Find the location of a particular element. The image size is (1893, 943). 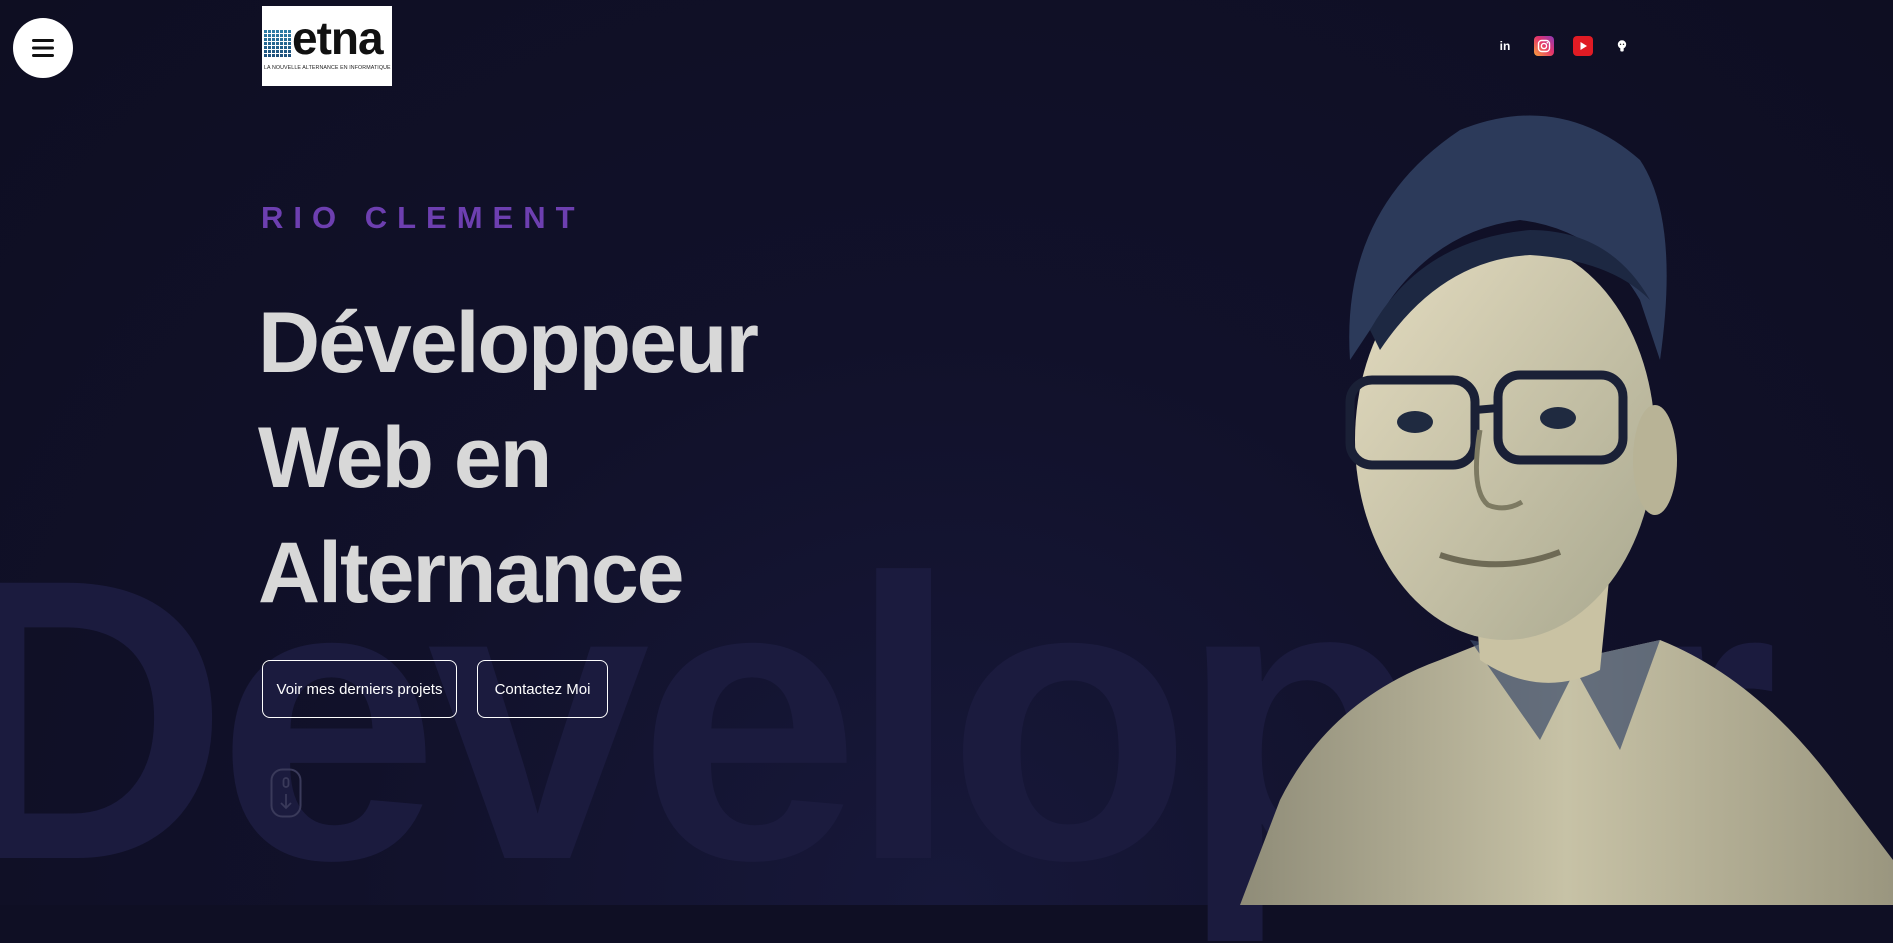

instagram-icon is located at coordinates (1544, 46).